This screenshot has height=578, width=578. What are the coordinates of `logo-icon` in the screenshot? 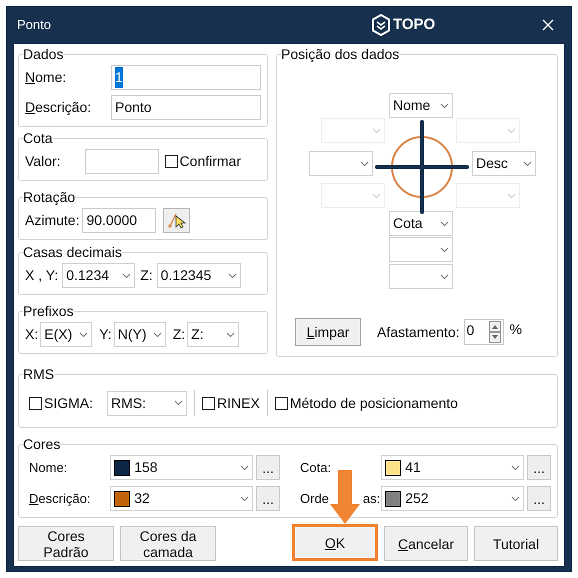 It's located at (380, 25).